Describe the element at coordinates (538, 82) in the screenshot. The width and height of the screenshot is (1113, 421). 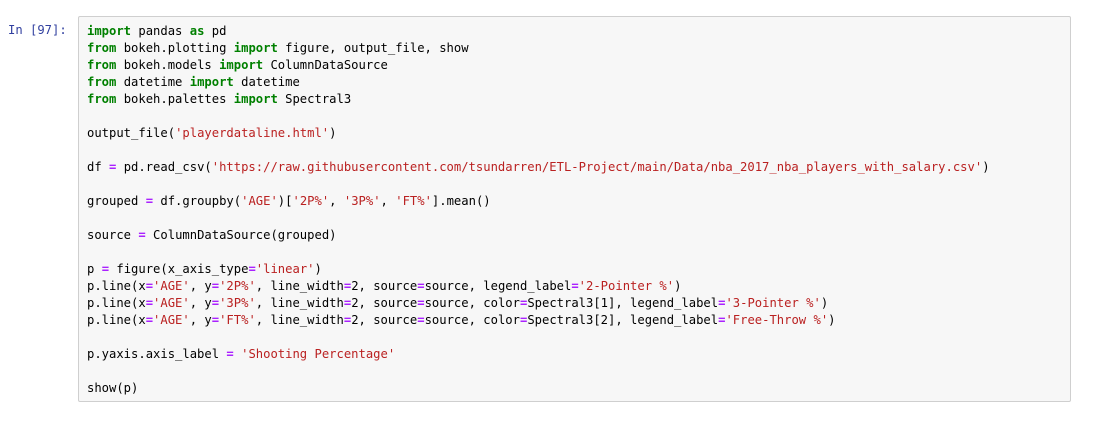
I see `code-line: from datetime import datetime` at that location.